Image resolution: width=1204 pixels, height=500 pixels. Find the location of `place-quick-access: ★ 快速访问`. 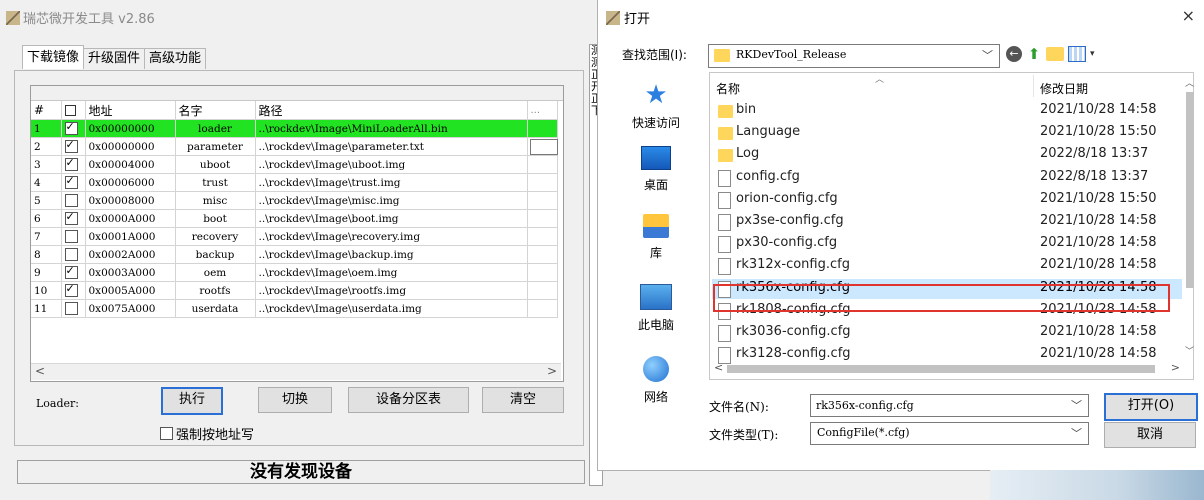

place-quick-access: ★ 快速访问 is located at coordinates (656, 106).